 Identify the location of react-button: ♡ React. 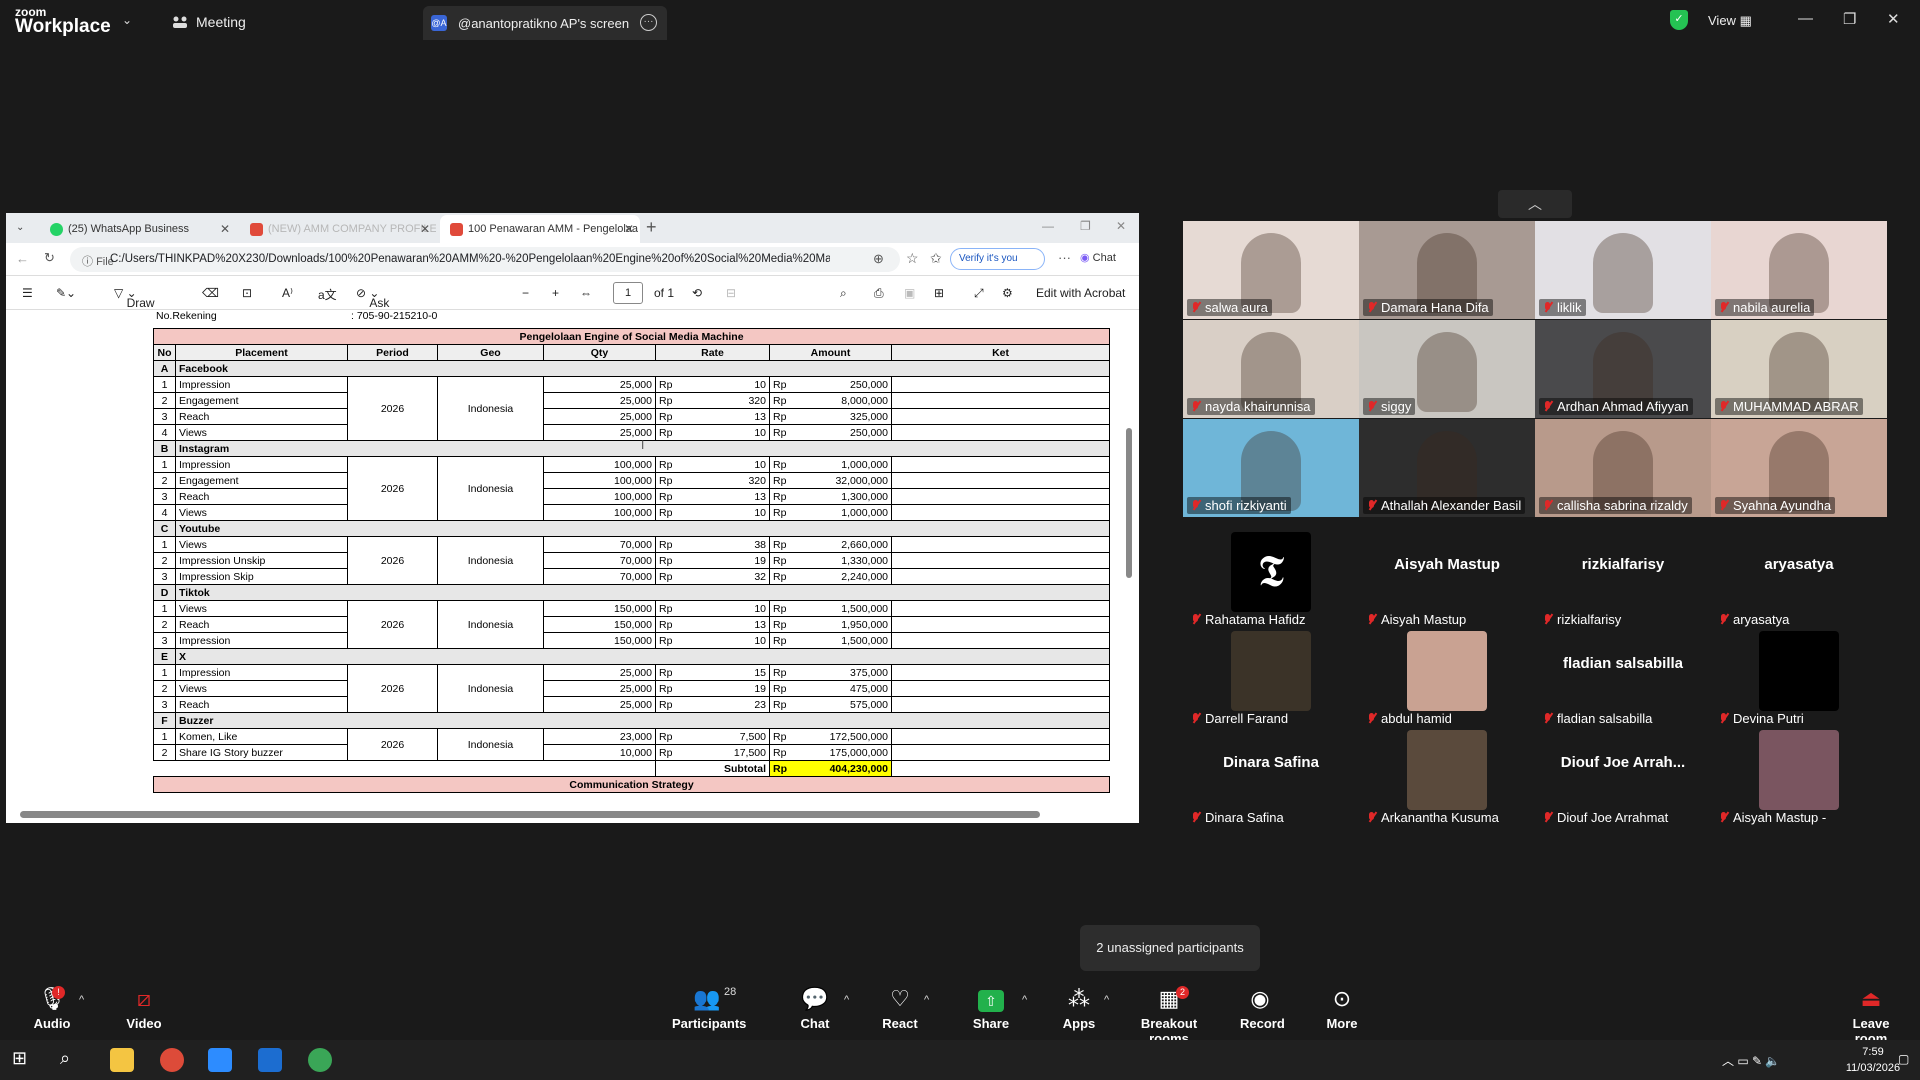
(900, 1008).